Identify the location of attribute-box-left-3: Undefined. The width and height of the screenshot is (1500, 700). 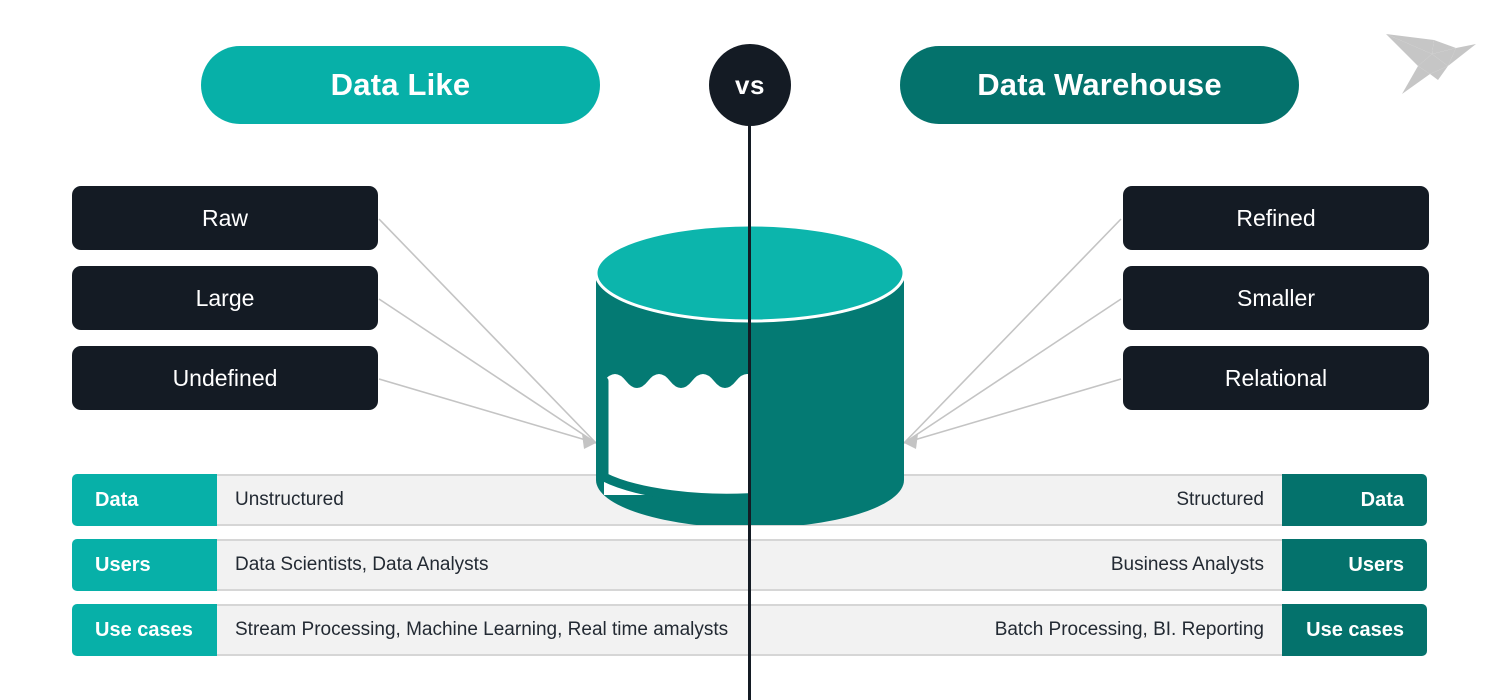
(225, 378).